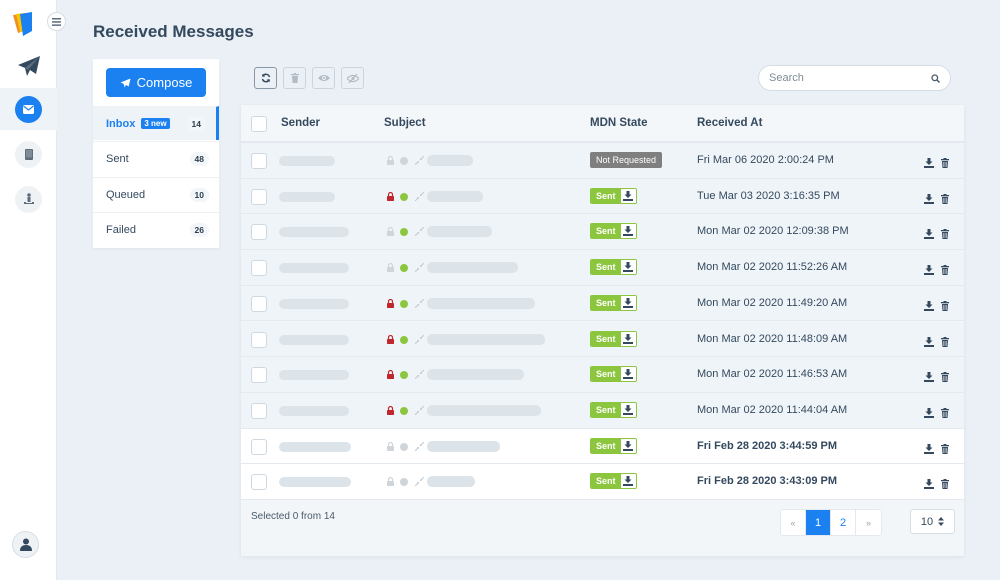 The width and height of the screenshot is (1000, 580). Describe the element at coordinates (56, 21) in the screenshot. I see `sidebar-toggle-button` at that location.